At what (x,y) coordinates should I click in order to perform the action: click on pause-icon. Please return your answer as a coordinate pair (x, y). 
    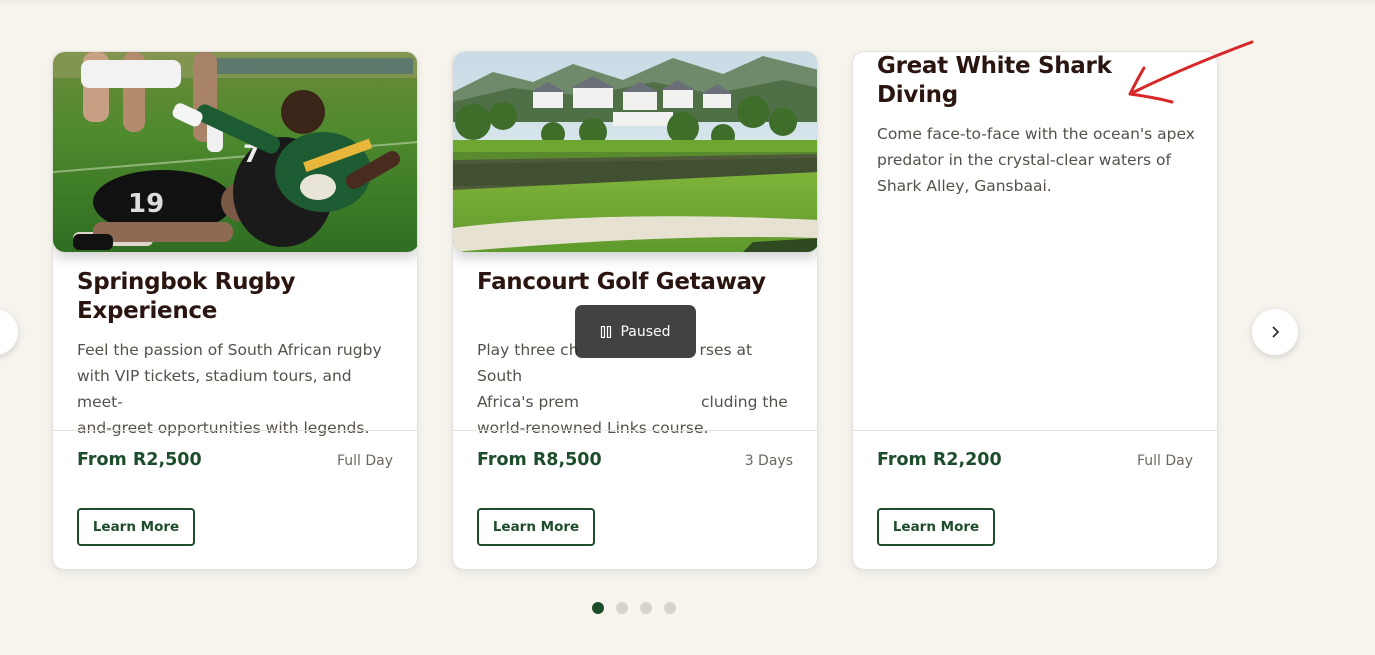
    Looking at the image, I should click on (606, 331).